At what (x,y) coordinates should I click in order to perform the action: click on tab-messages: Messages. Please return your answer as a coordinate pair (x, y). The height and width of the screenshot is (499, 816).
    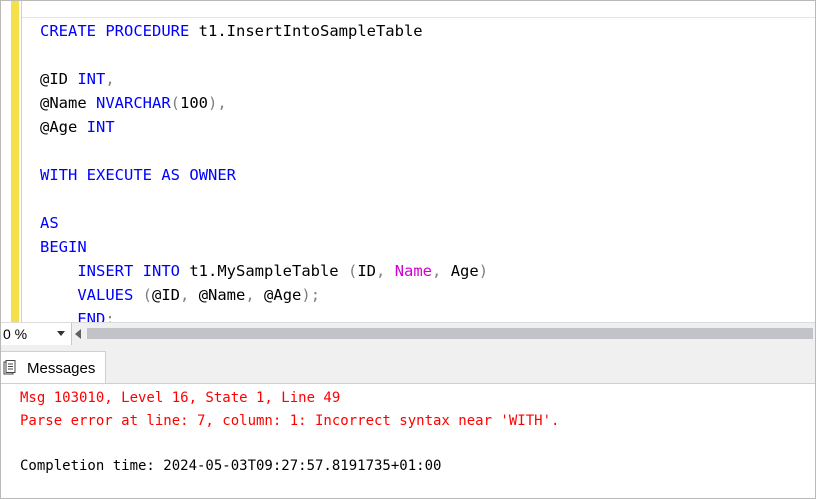
    Looking at the image, I should click on (53, 367).